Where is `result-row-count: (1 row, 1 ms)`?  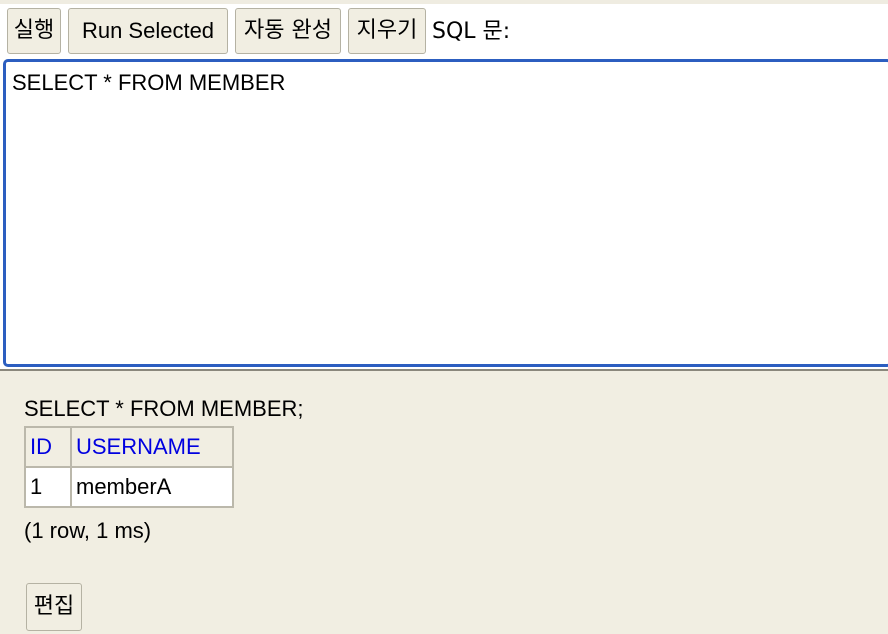
result-row-count: (1 row, 1 ms) is located at coordinates (88, 530).